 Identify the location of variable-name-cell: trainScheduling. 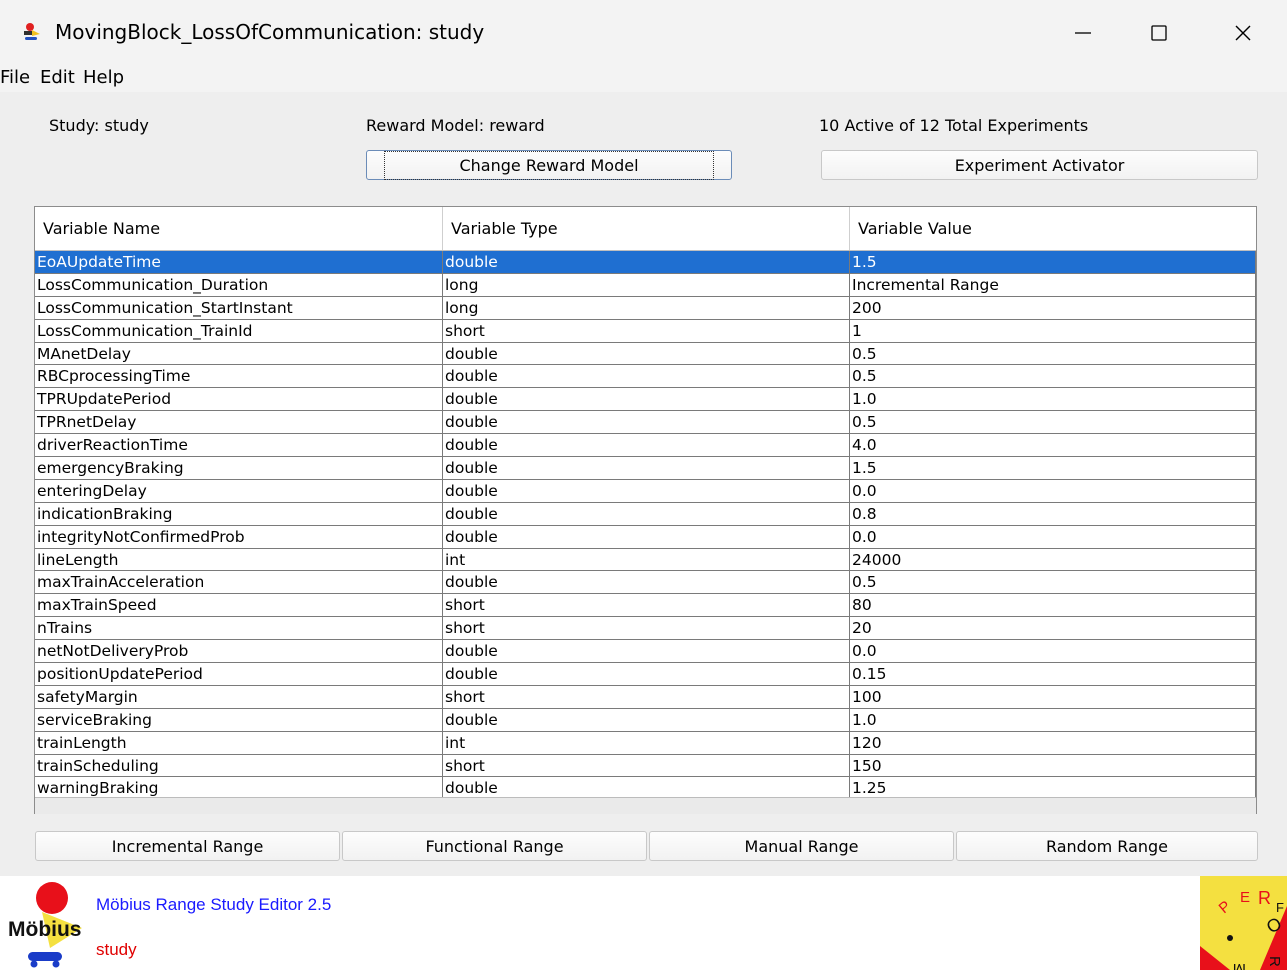
(239, 766).